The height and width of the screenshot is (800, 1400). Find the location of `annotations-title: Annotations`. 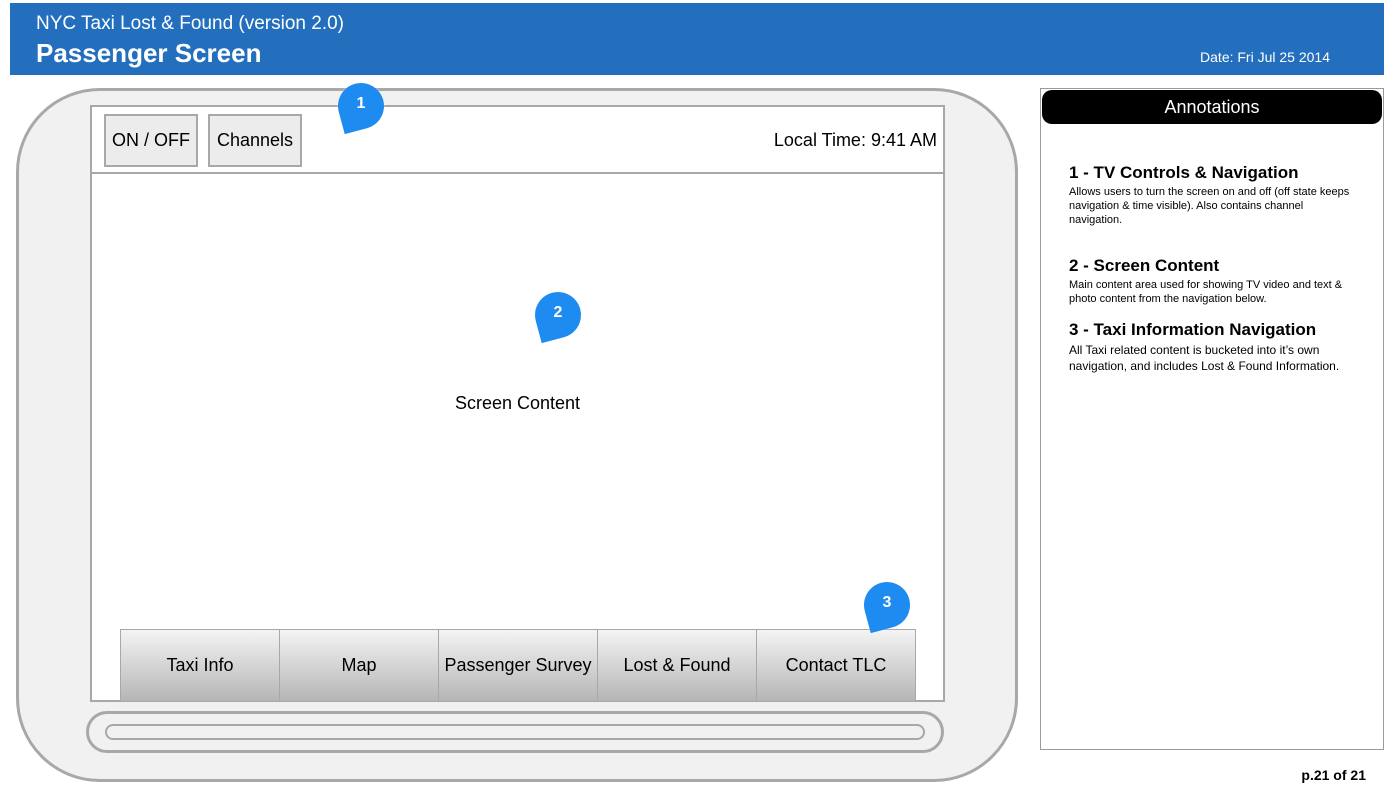

annotations-title: Annotations is located at coordinates (1212, 107).